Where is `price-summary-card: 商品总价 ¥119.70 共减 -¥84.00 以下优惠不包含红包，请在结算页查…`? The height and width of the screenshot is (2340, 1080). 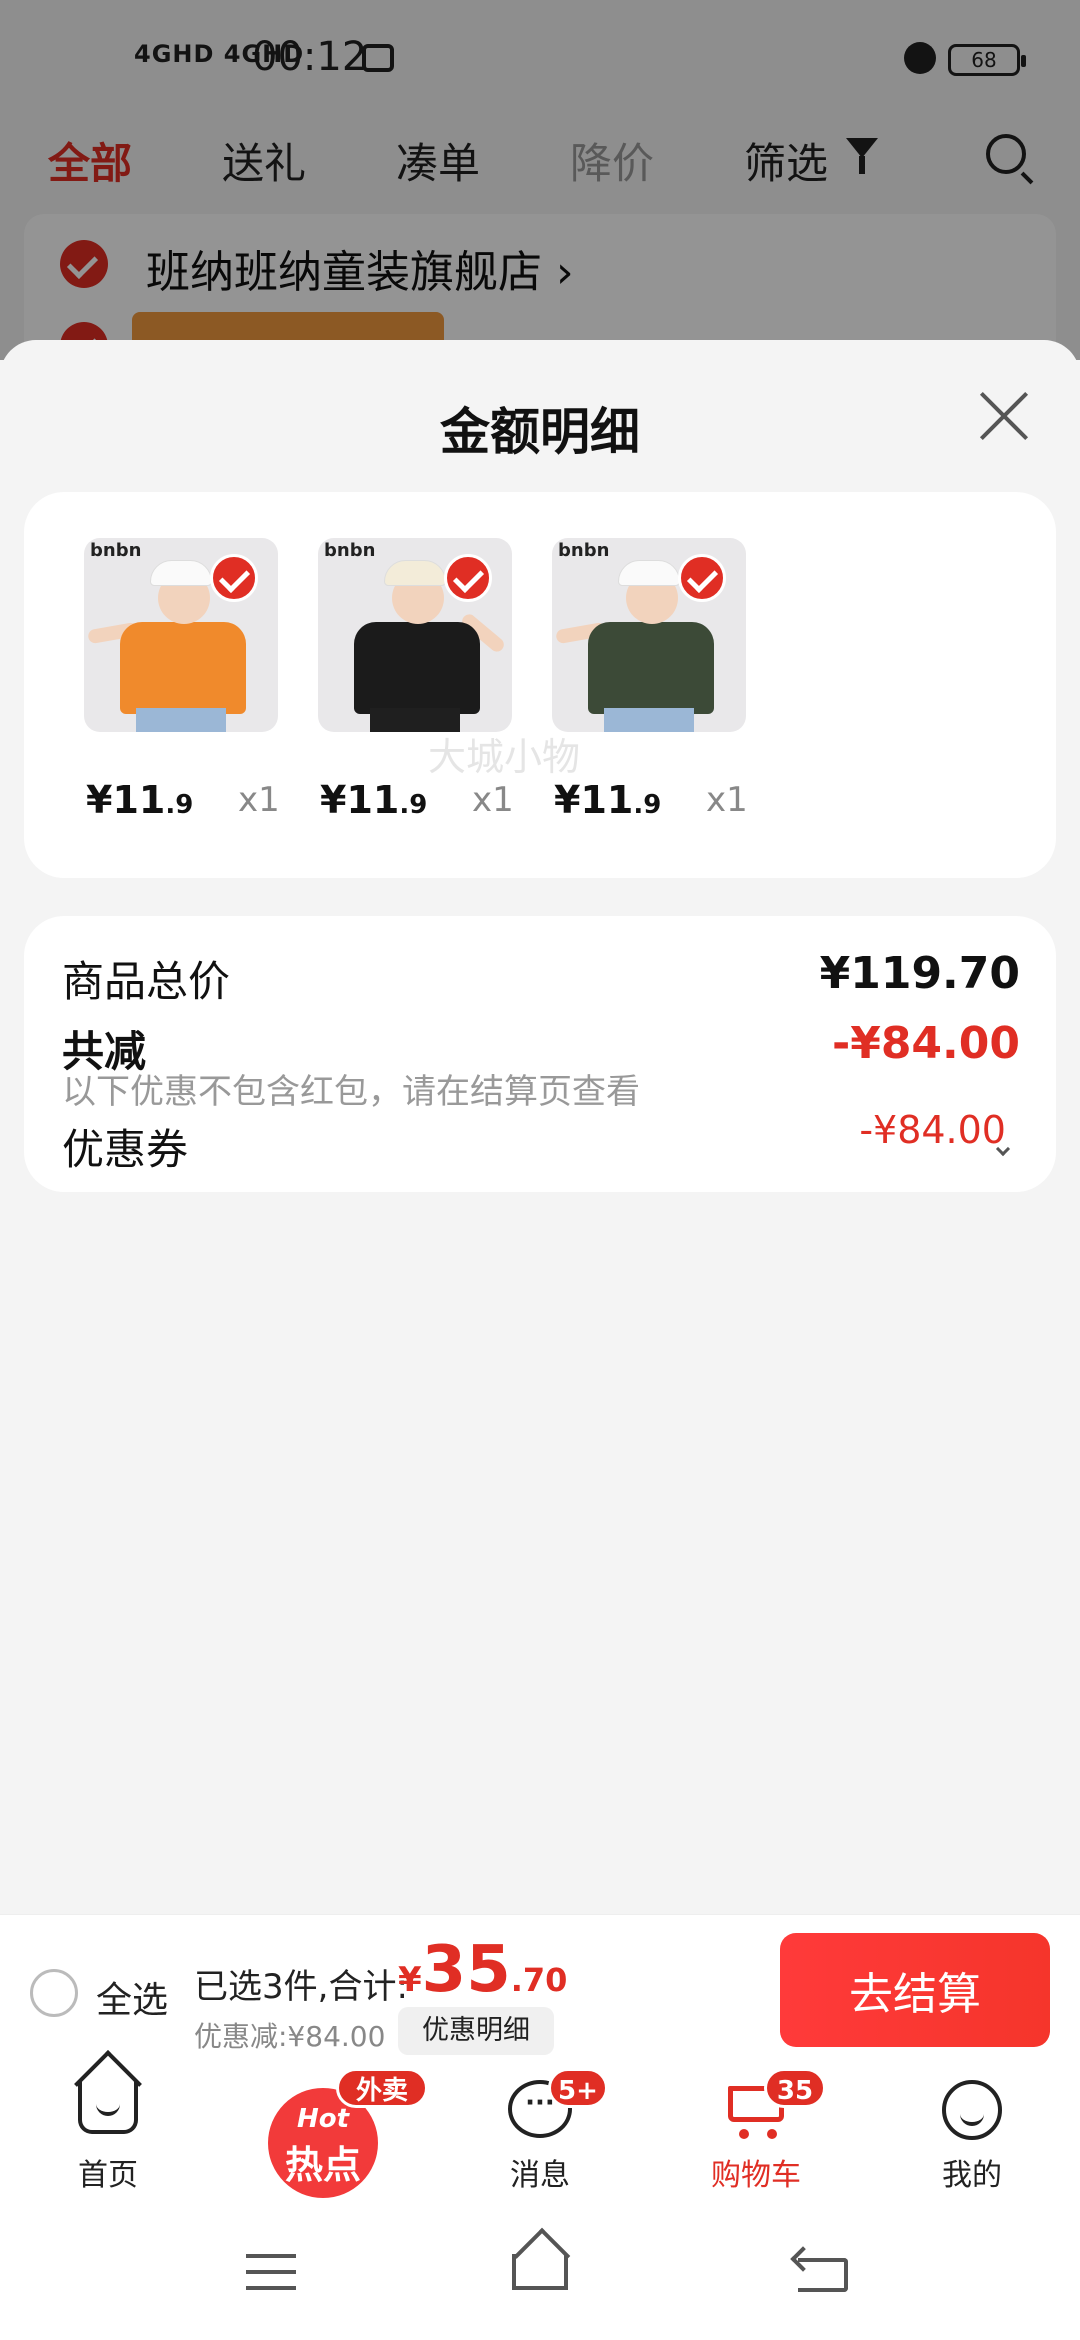
price-summary-card: 商品总价 ¥119.70 共减 -¥84.00 以下优惠不包含红包，请在结算页查… is located at coordinates (540, 1054).